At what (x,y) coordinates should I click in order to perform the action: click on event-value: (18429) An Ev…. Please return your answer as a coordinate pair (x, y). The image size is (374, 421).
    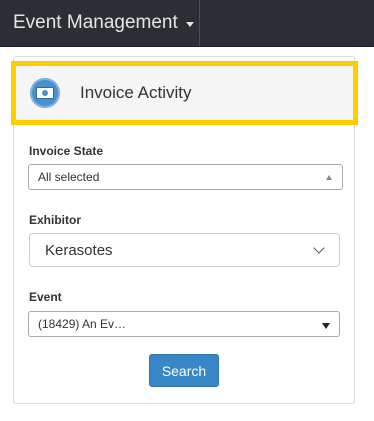
    Looking at the image, I should click on (82, 324).